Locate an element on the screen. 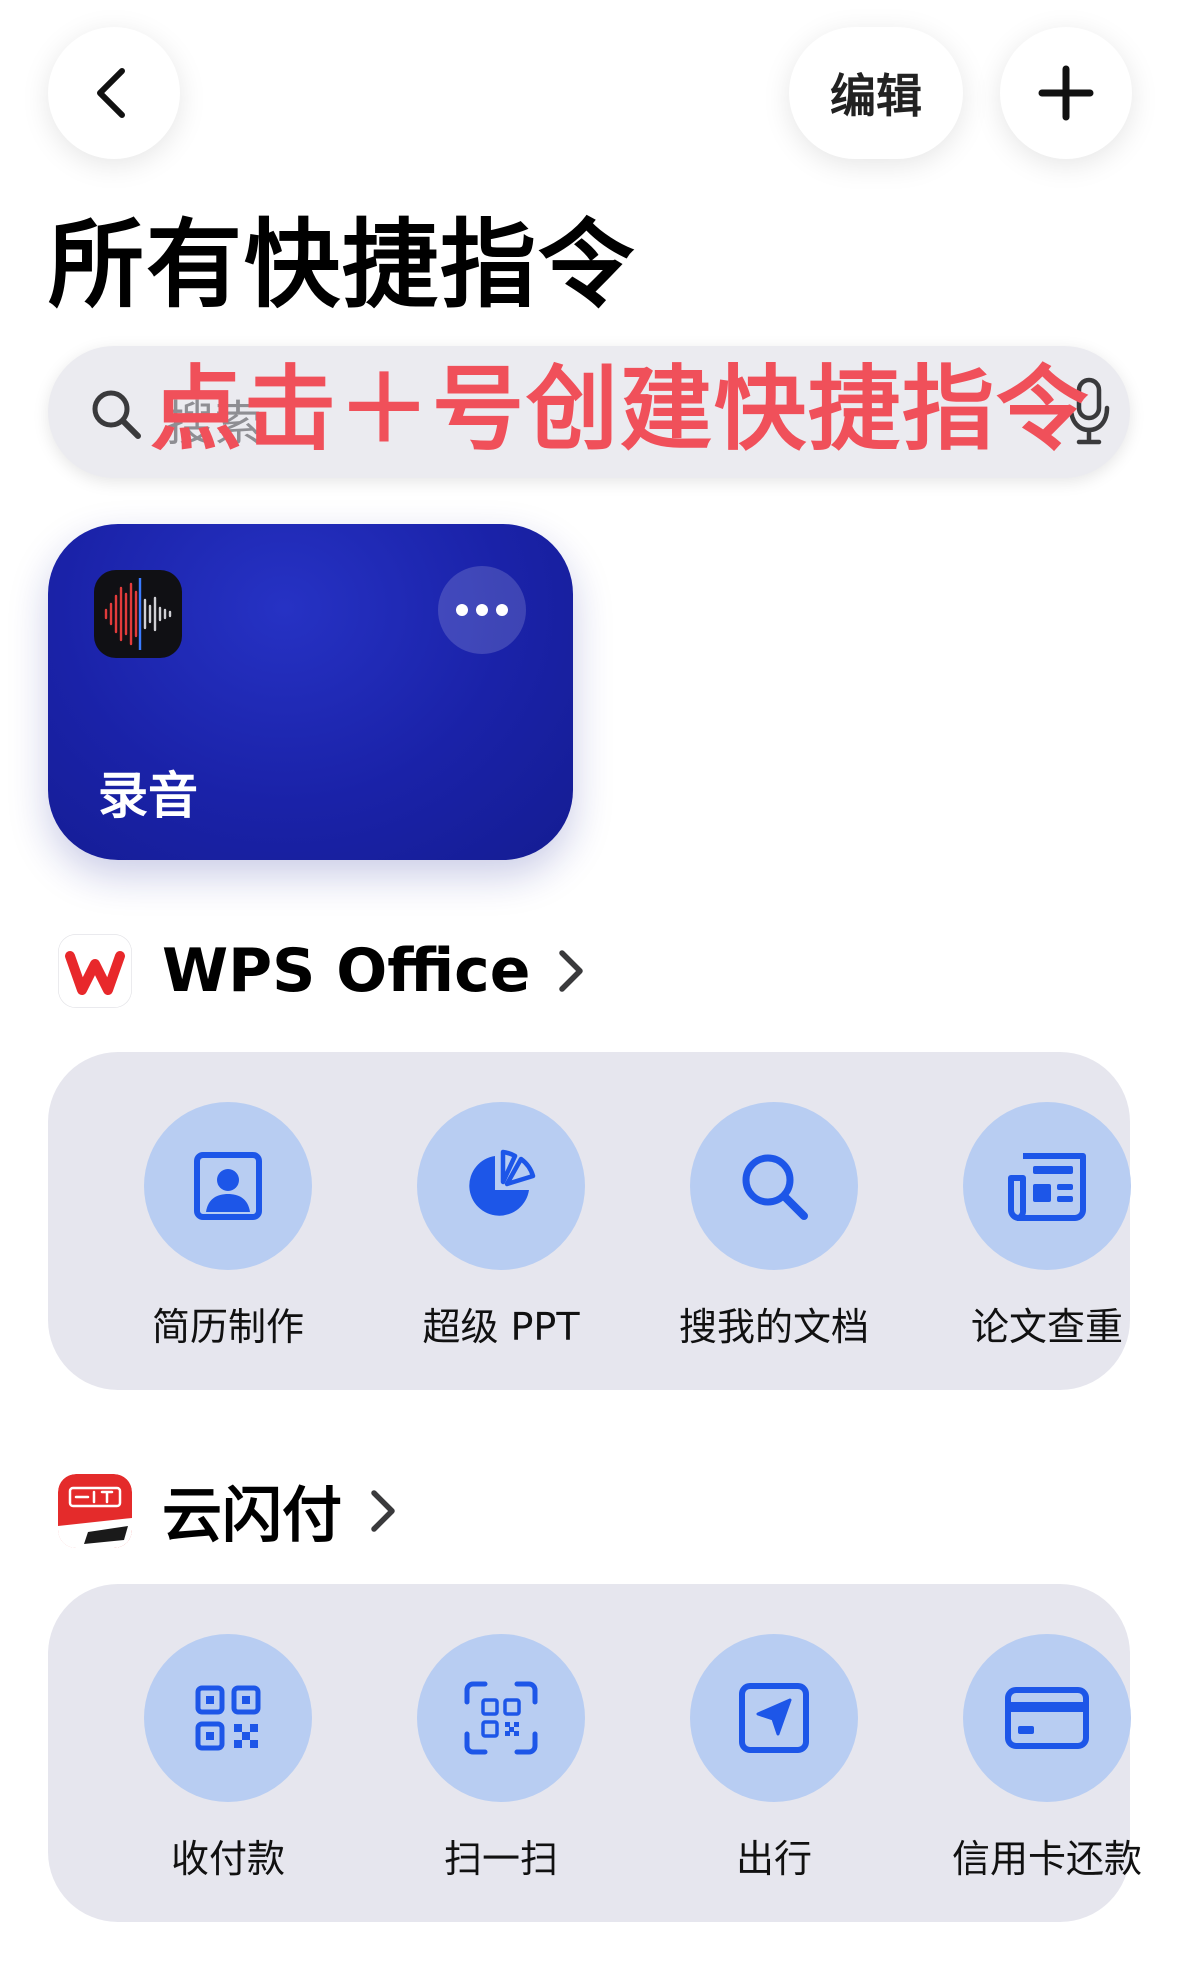 The image size is (1179, 1971). action-label: 信用卡还款 is located at coordinates (1046, 1859).